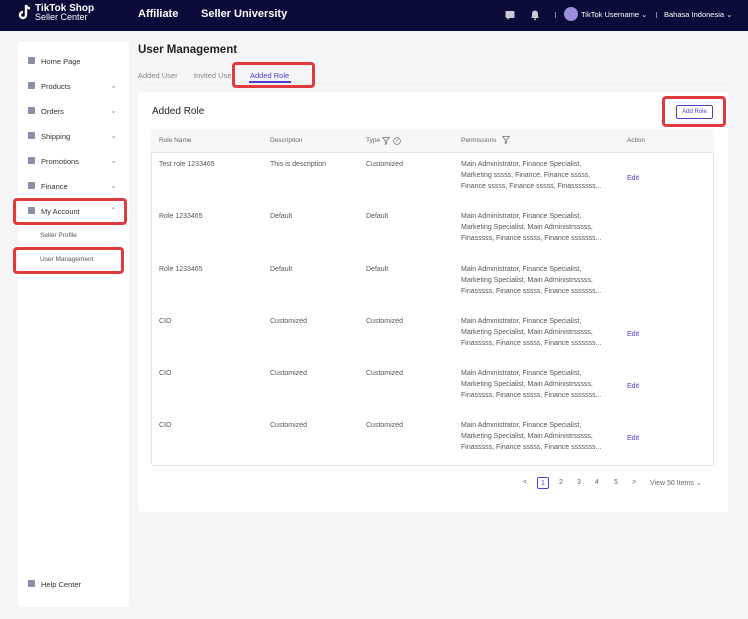  What do you see at coordinates (634, 483) in the screenshot?
I see `next-page-button: >` at bounding box center [634, 483].